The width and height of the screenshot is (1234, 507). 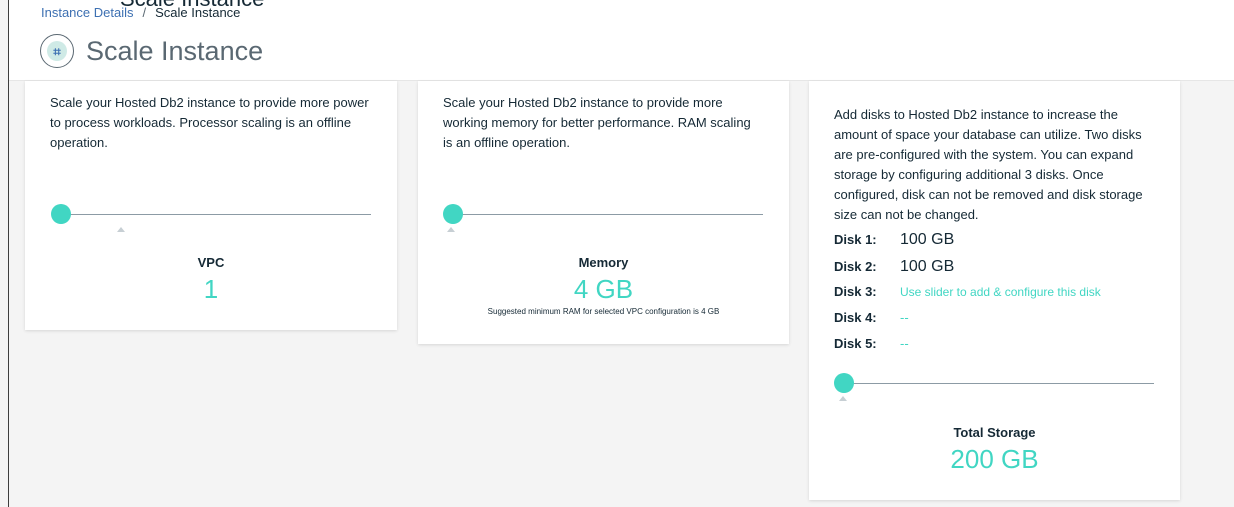 I want to click on breadcrumb-current: Scale Instance, so click(x=198, y=12).